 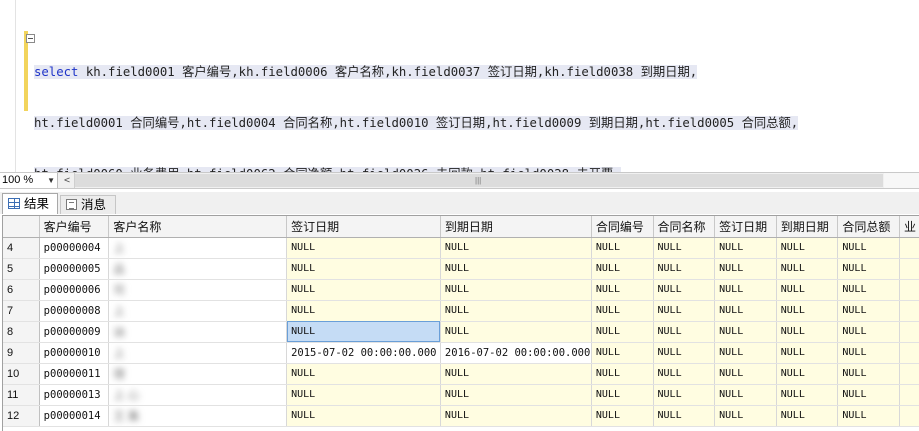 I want to click on cell-customer-id: p00000006, so click(x=74, y=290).